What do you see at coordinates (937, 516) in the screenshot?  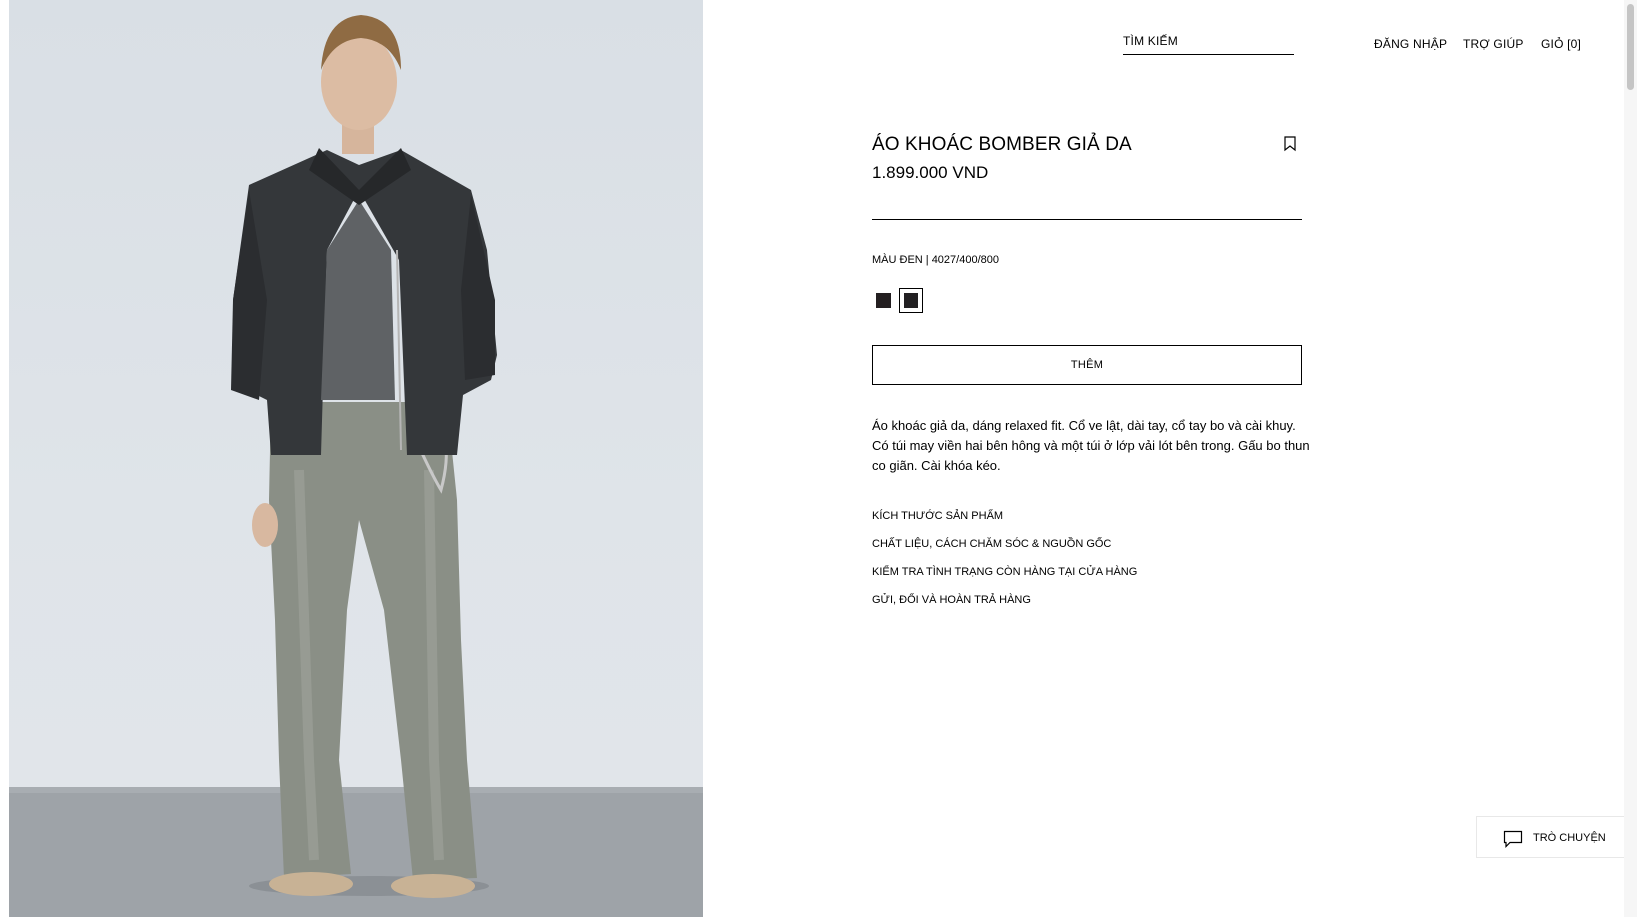 I see `size-guide-link: KÍCH THƯỚC SẢN PHẨM` at bounding box center [937, 516].